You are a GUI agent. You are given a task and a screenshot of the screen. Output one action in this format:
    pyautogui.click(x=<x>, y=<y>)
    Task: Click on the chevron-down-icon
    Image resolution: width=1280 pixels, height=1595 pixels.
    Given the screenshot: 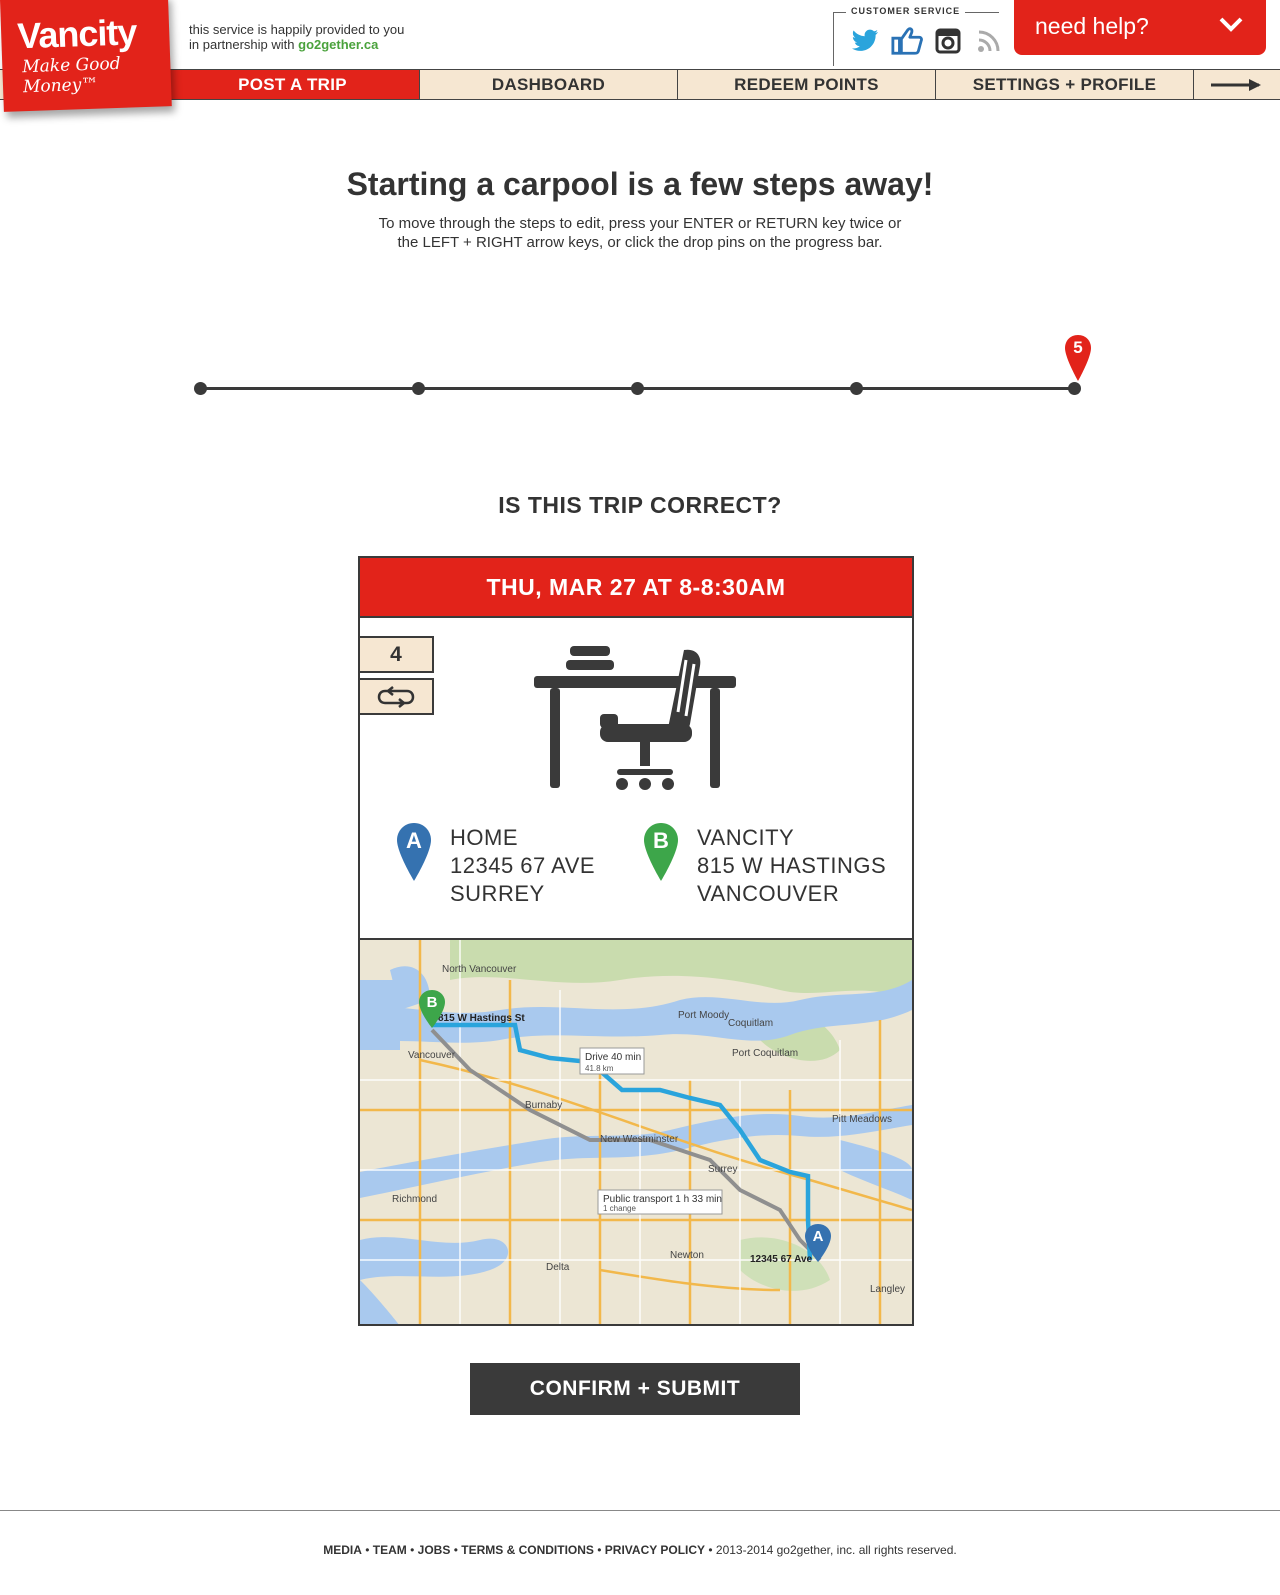 What is the action you would take?
    pyautogui.click(x=1231, y=24)
    